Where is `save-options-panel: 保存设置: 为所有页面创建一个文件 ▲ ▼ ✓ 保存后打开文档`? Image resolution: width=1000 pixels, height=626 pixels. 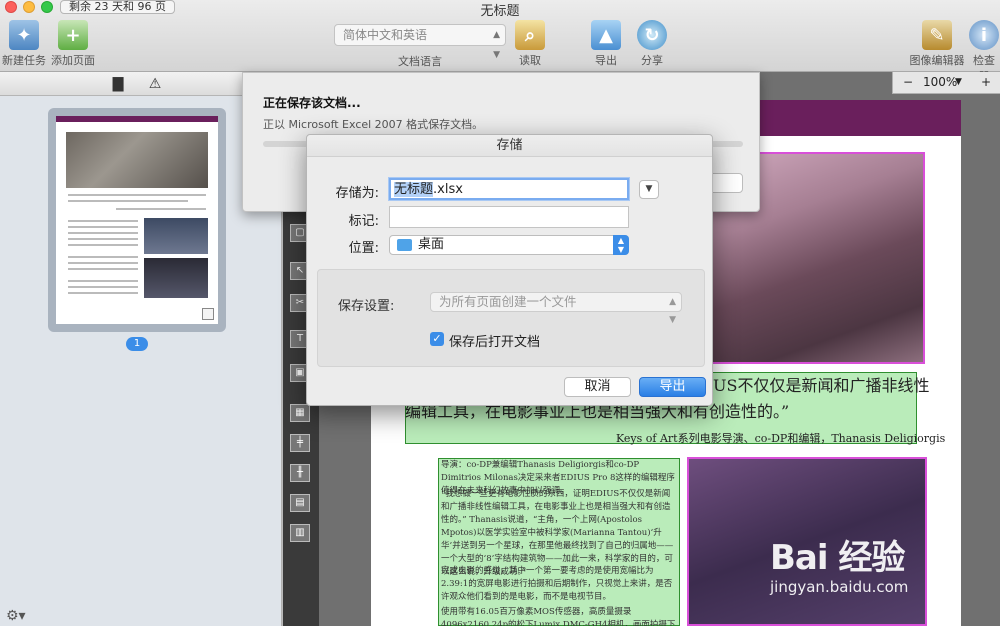
save-options-panel: 保存设置: 为所有页面创建一个文件 ▲ ▼ ✓ 保存后打开文档 is located at coordinates (511, 318).